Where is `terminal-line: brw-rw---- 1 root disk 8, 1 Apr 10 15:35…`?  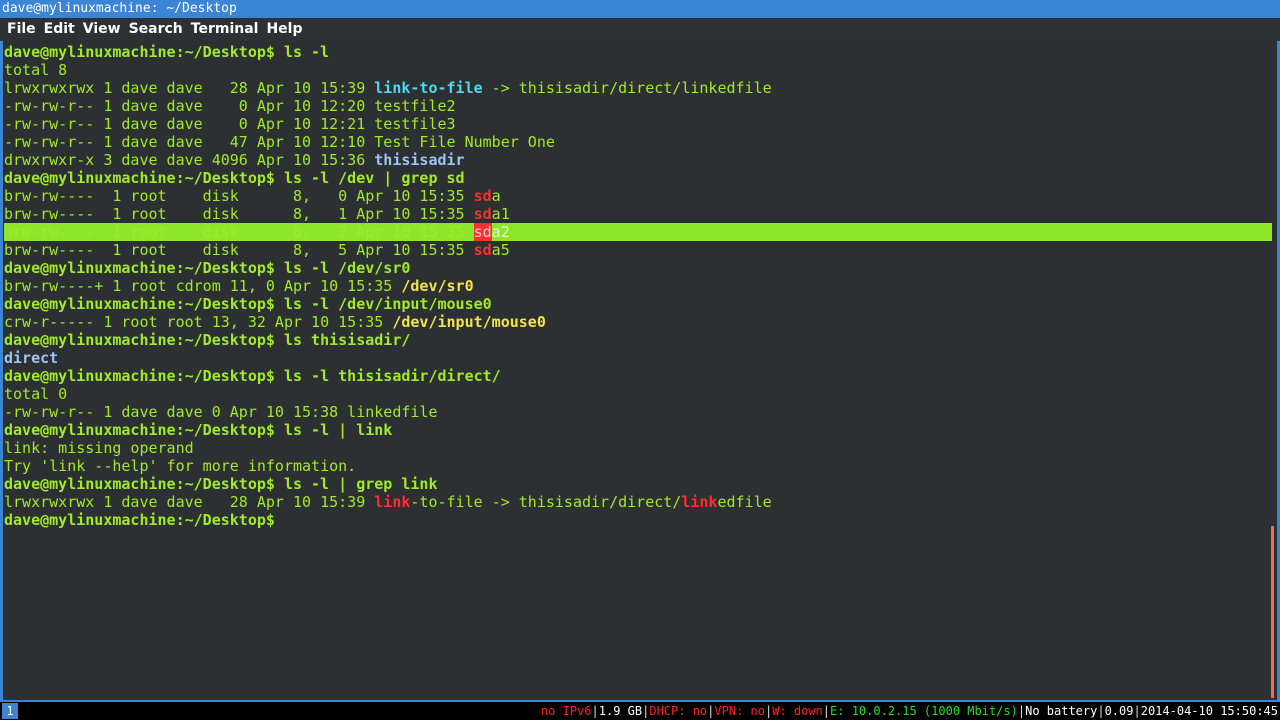 terminal-line: brw-rw---- 1 root disk 8, 1 Apr 10 15:35… is located at coordinates (638, 214).